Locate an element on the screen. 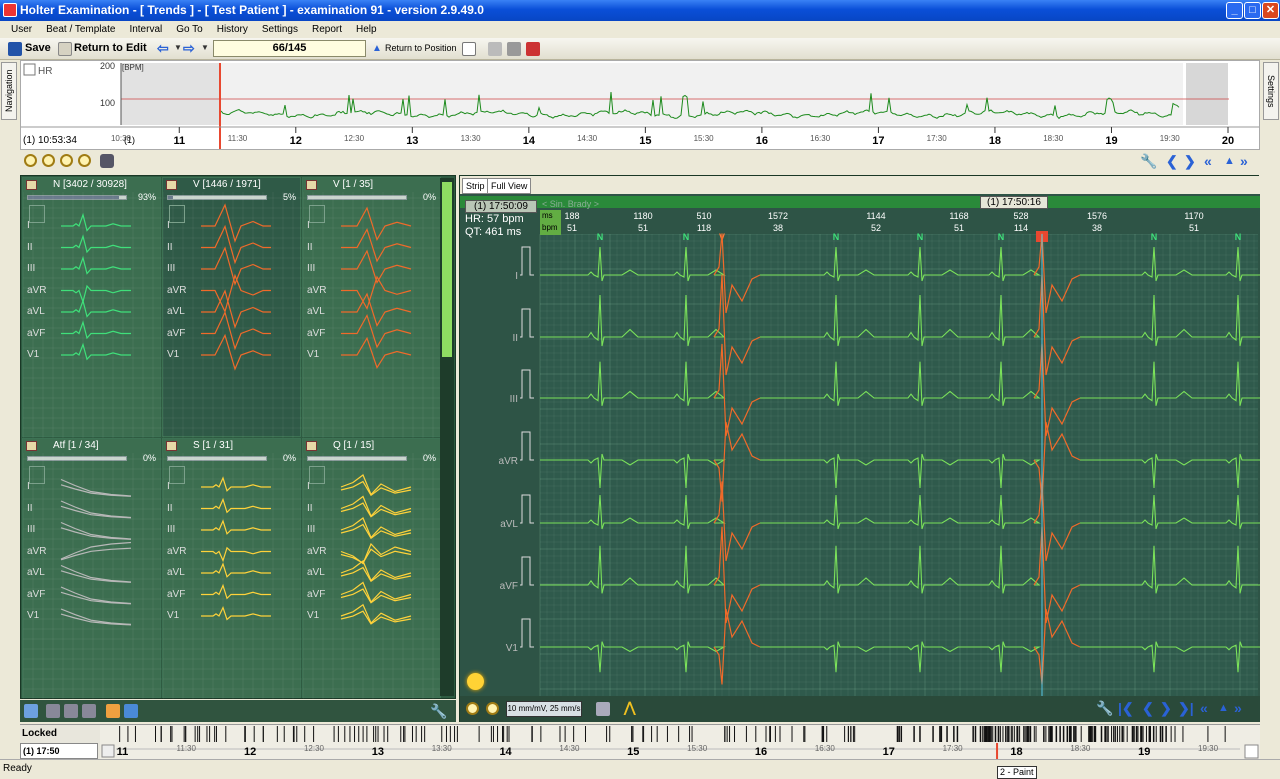 The height and width of the screenshot is (779, 1280). menu-help: Help is located at coordinates (366, 29).